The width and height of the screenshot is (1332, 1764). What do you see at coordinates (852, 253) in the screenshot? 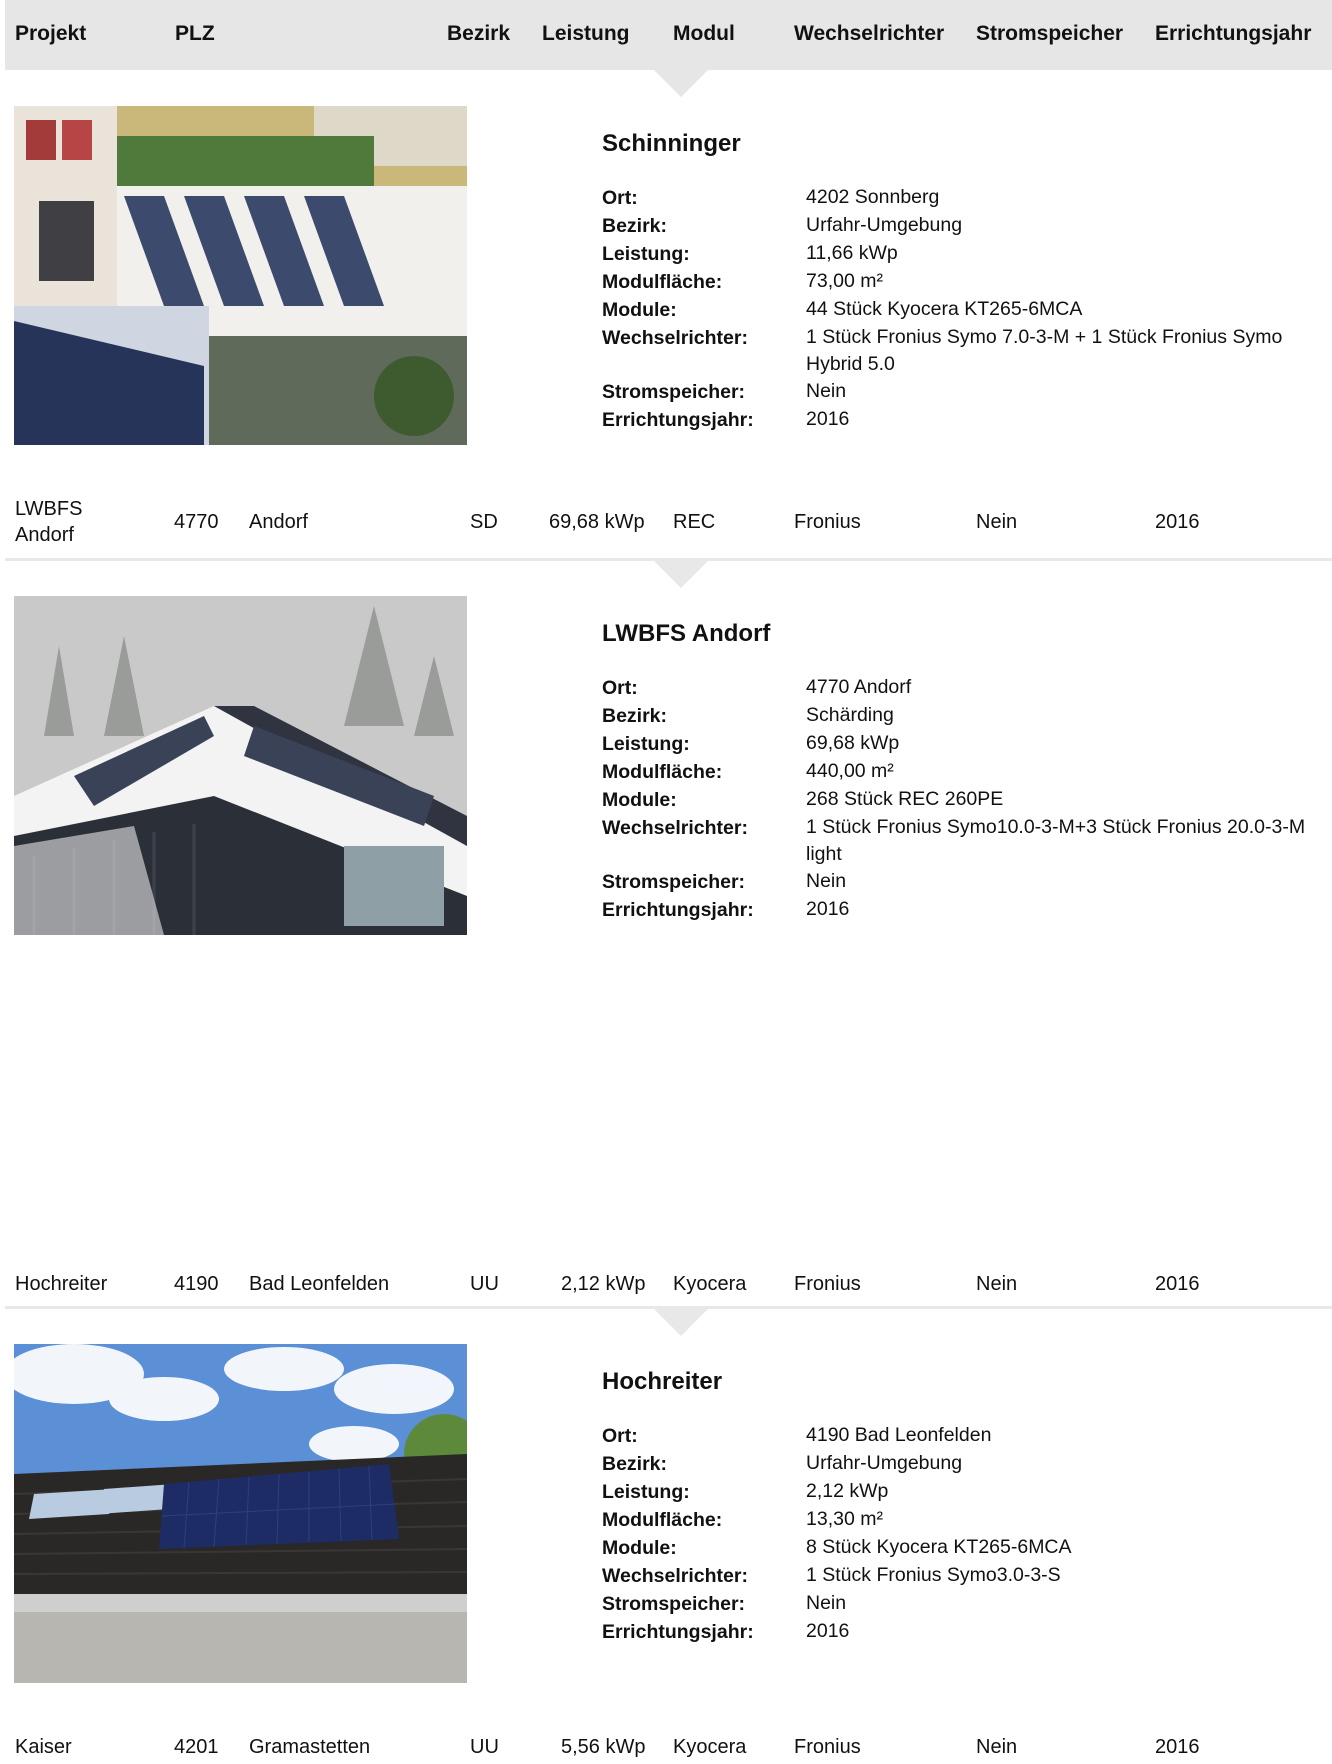
I see `value-leistung: 11,66 kWp` at bounding box center [852, 253].